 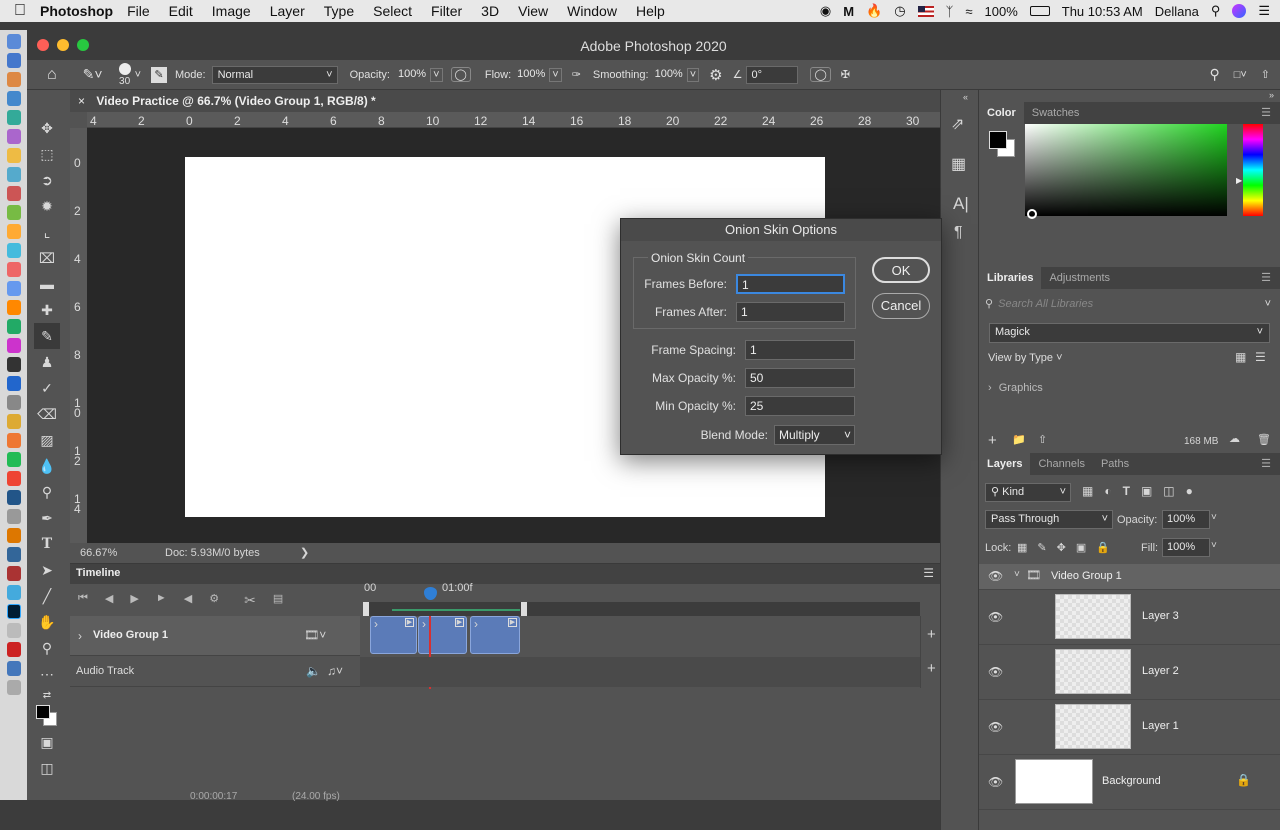 What do you see at coordinates (215, 636) in the screenshot?
I see `video-track-header: › Video Group 1 🎞˅` at bounding box center [215, 636].